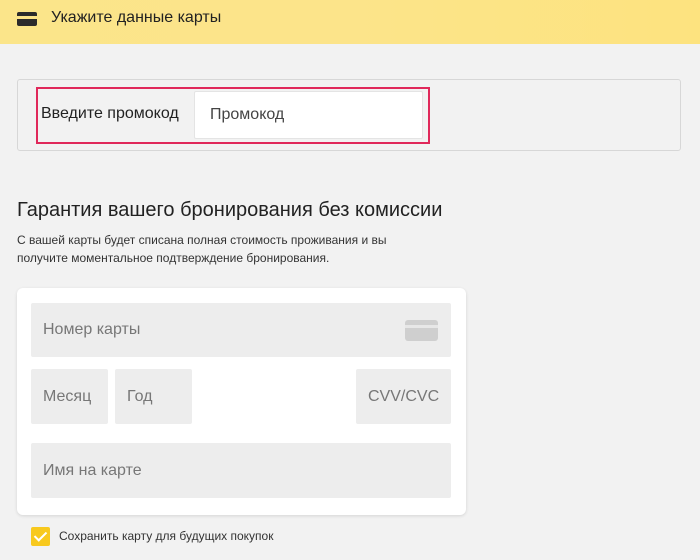 Image resolution: width=700 pixels, height=560 pixels. What do you see at coordinates (40, 536) in the screenshot?
I see `save-card-checkbox` at bounding box center [40, 536].